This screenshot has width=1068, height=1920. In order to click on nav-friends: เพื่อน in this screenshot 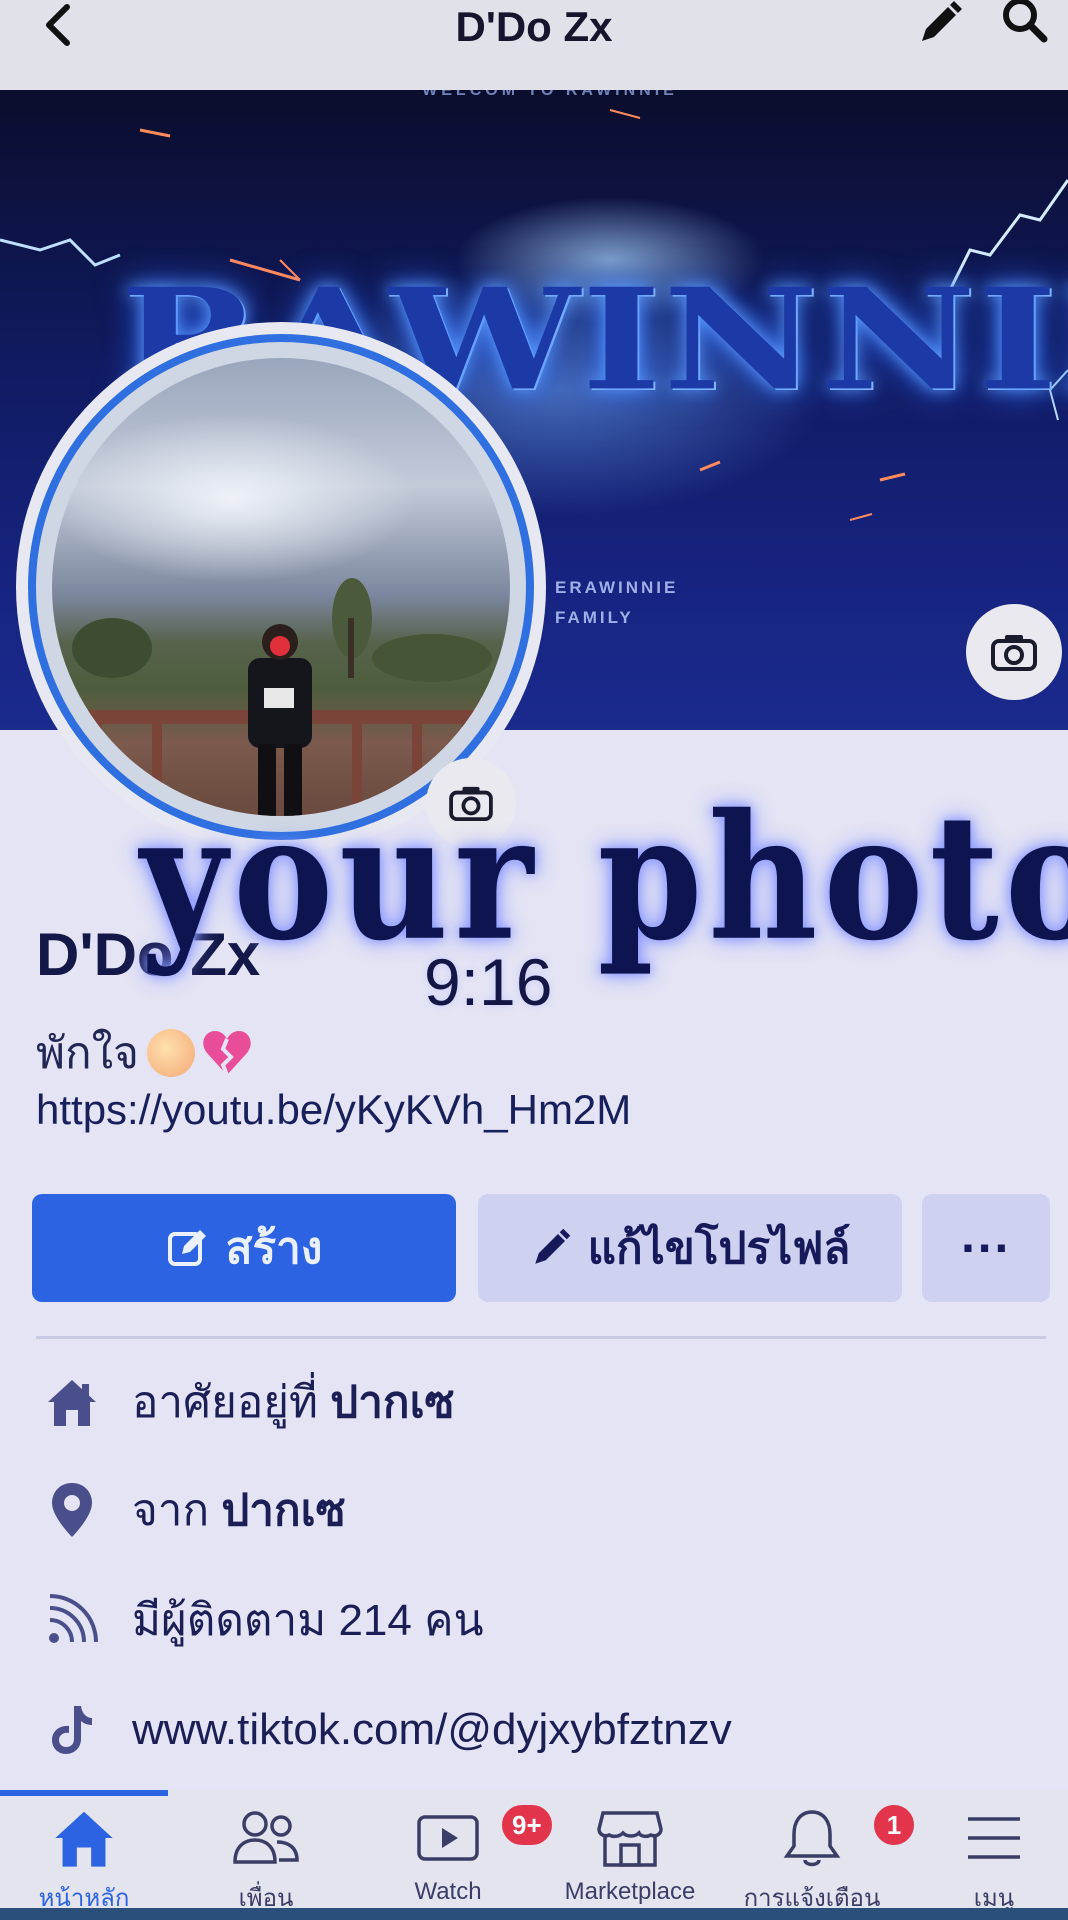, I will do `click(266, 1860)`.